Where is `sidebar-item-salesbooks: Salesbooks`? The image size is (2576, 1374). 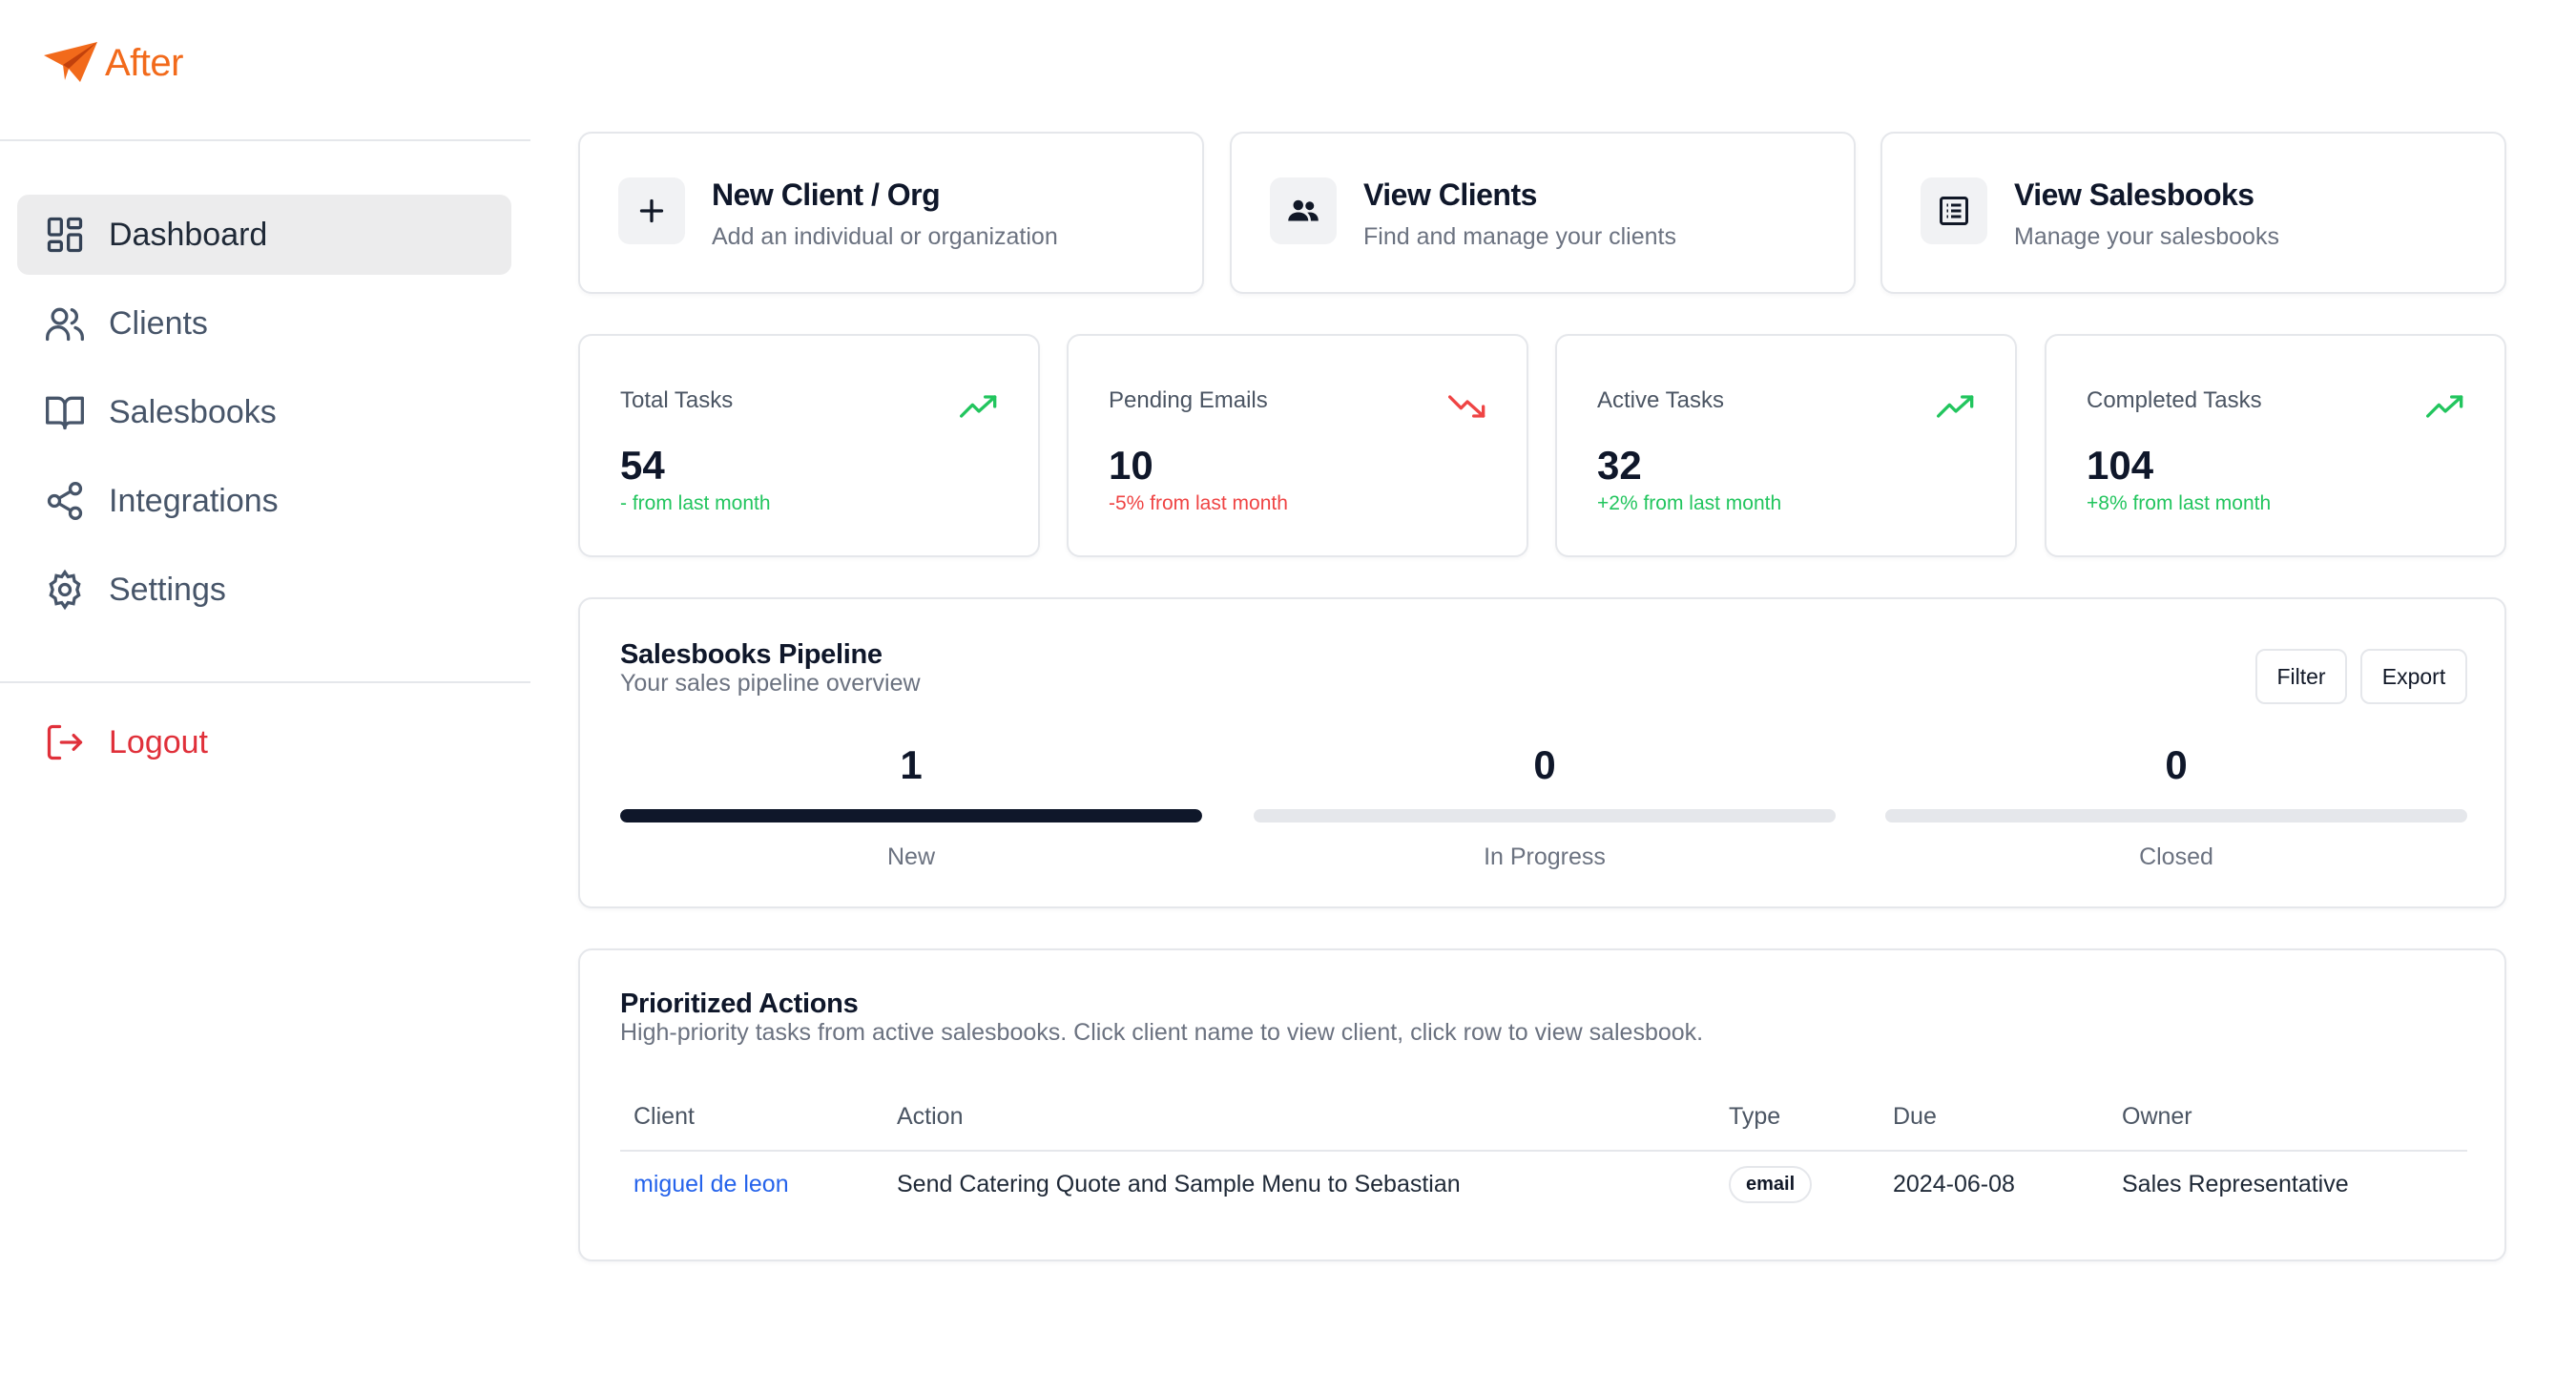
sidebar-item-salesbooks: Salesbooks is located at coordinates (264, 412).